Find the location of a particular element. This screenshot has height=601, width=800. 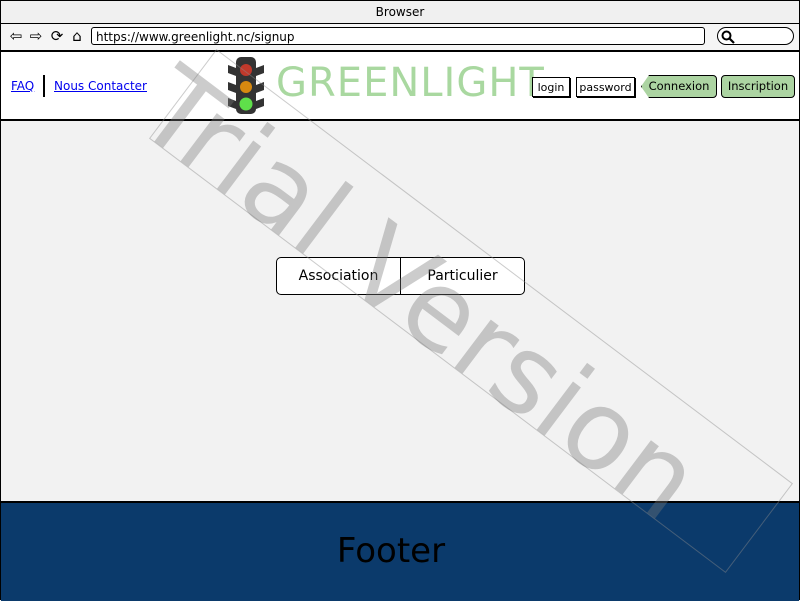

home-icon: ⌂ is located at coordinates (77, 36).